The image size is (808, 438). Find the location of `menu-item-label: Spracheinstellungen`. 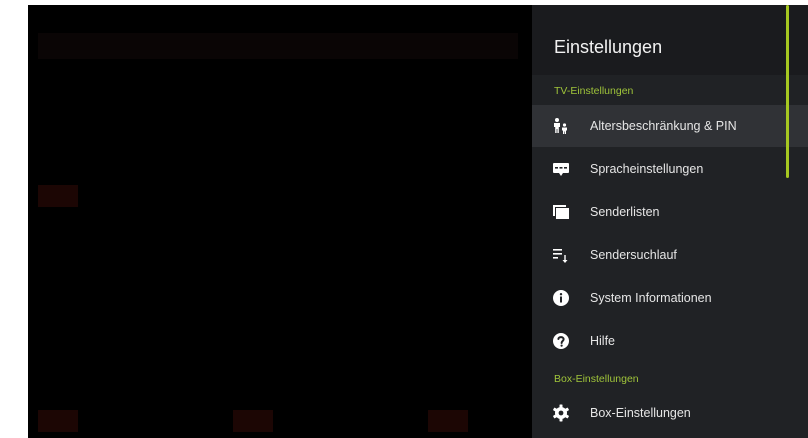

menu-item-label: Spracheinstellungen is located at coordinates (647, 169).